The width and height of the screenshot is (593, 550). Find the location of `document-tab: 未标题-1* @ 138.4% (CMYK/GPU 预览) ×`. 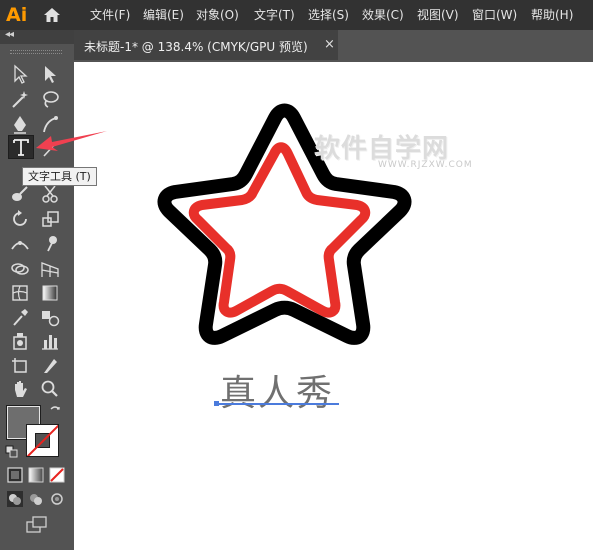

document-tab: 未标题-1* @ 138.4% (CMYK/GPU 预览) × is located at coordinates (206, 45).